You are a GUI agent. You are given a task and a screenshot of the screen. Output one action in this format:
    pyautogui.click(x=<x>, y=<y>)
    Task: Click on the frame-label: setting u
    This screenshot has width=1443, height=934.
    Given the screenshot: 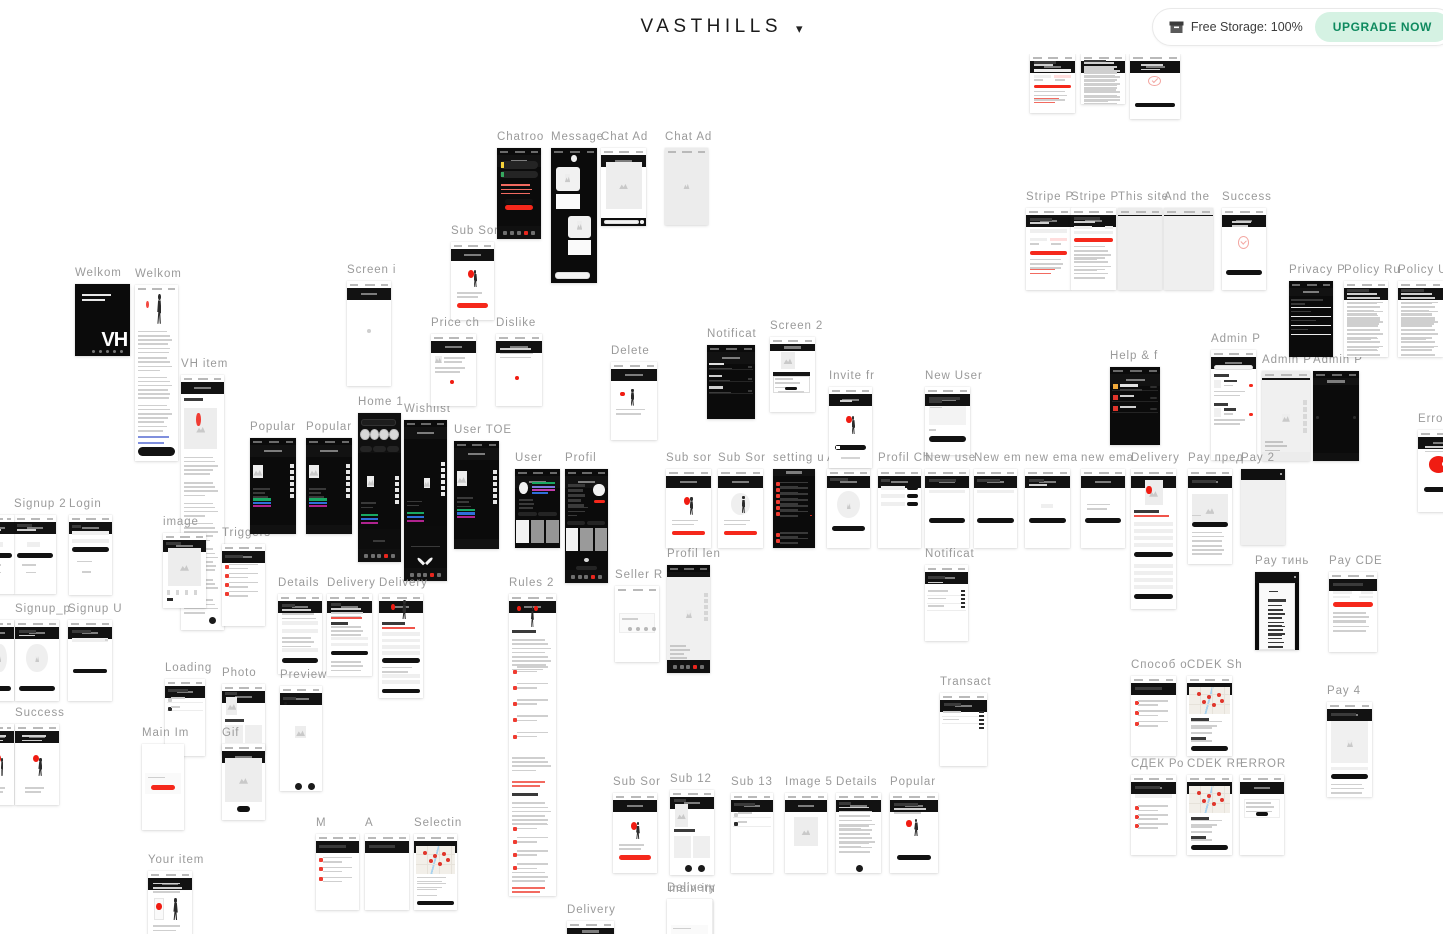 What is the action you would take?
    pyautogui.click(x=799, y=458)
    